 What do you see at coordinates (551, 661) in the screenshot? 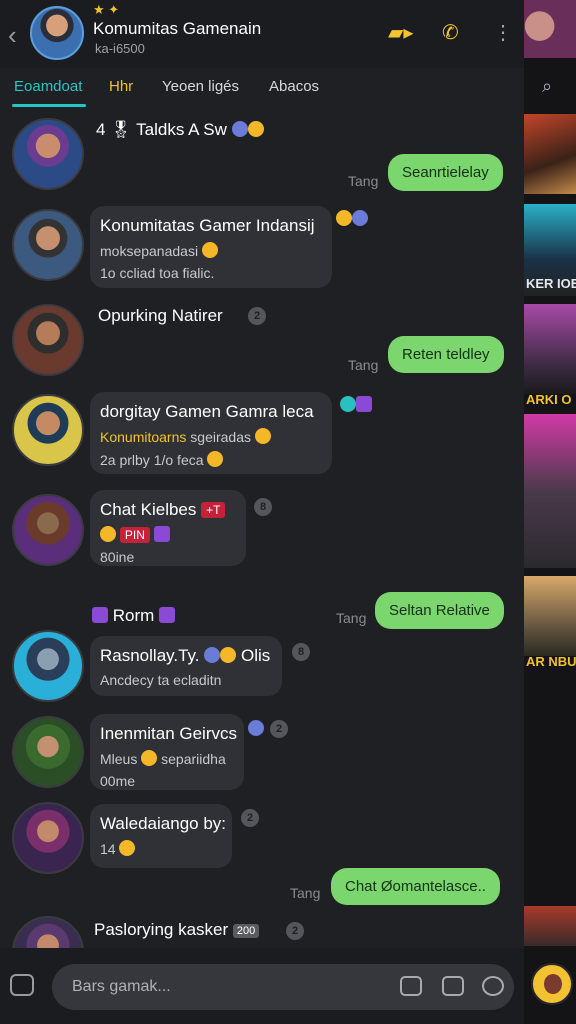
I see `side-label: AR NBU` at bounding box center [551, 661].